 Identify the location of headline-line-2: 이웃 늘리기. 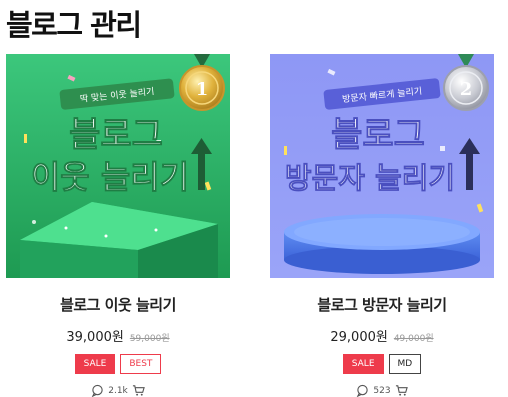
(110, 177).